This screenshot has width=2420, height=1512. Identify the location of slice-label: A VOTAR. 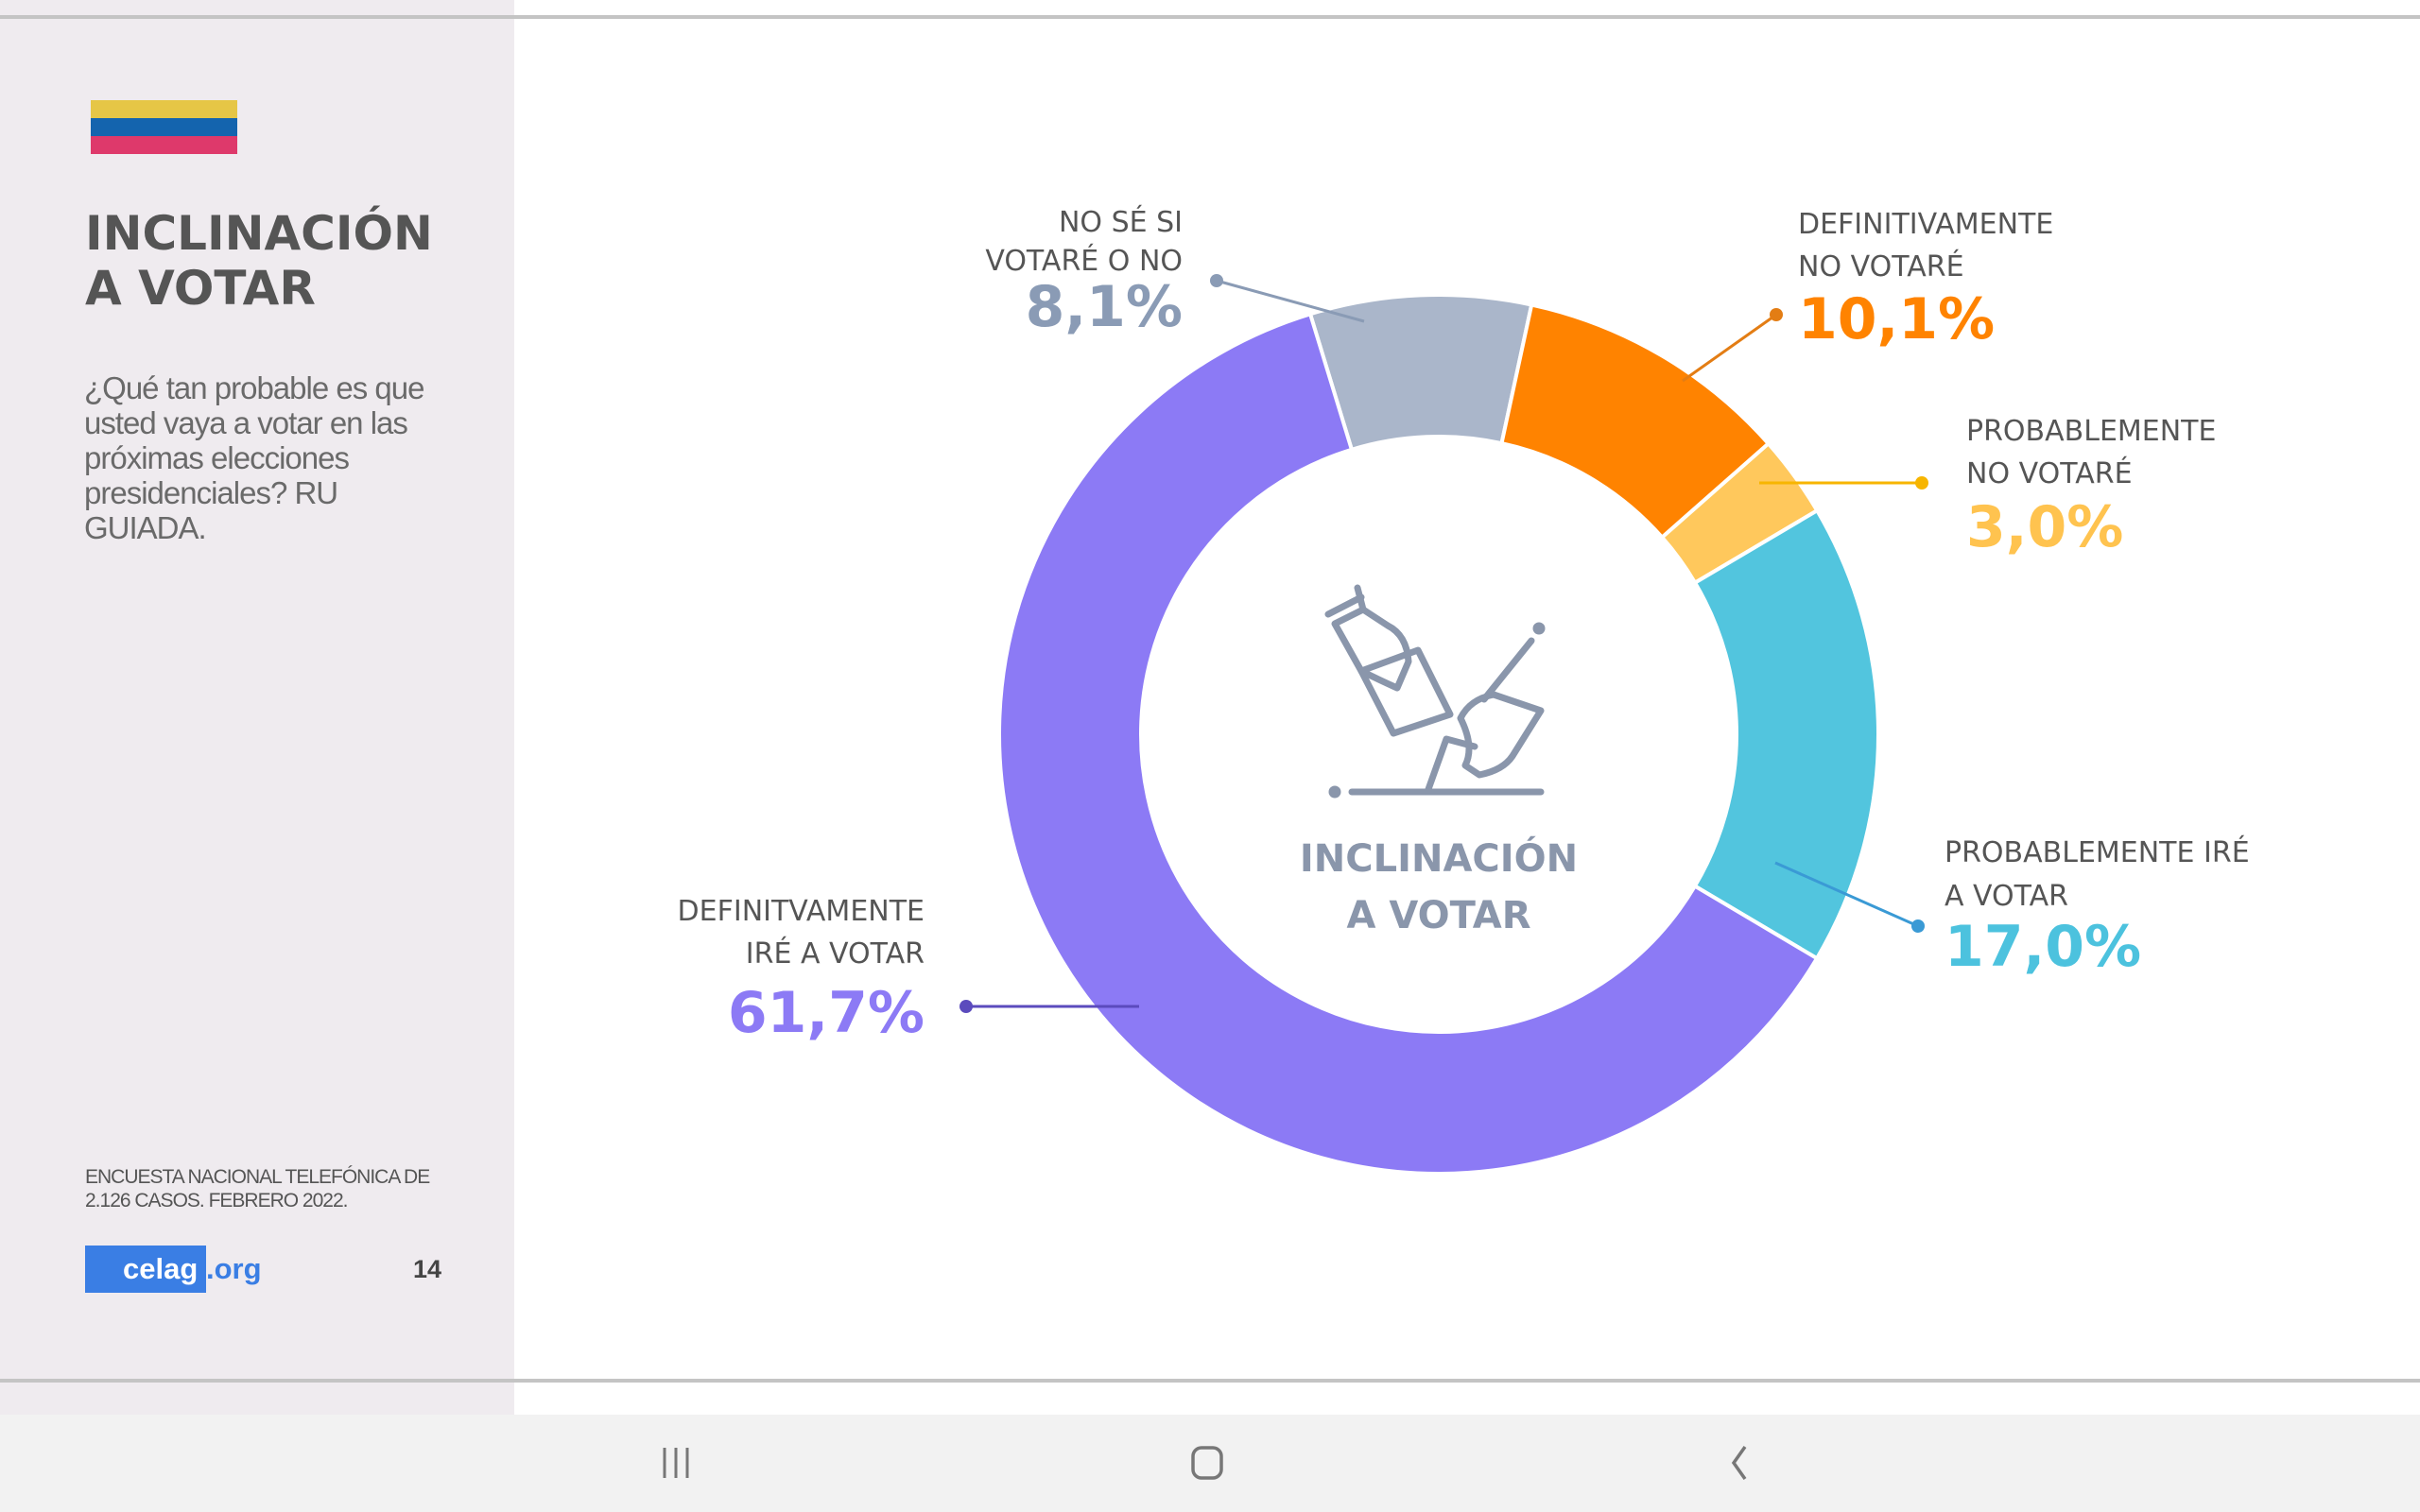
(2007, 896).